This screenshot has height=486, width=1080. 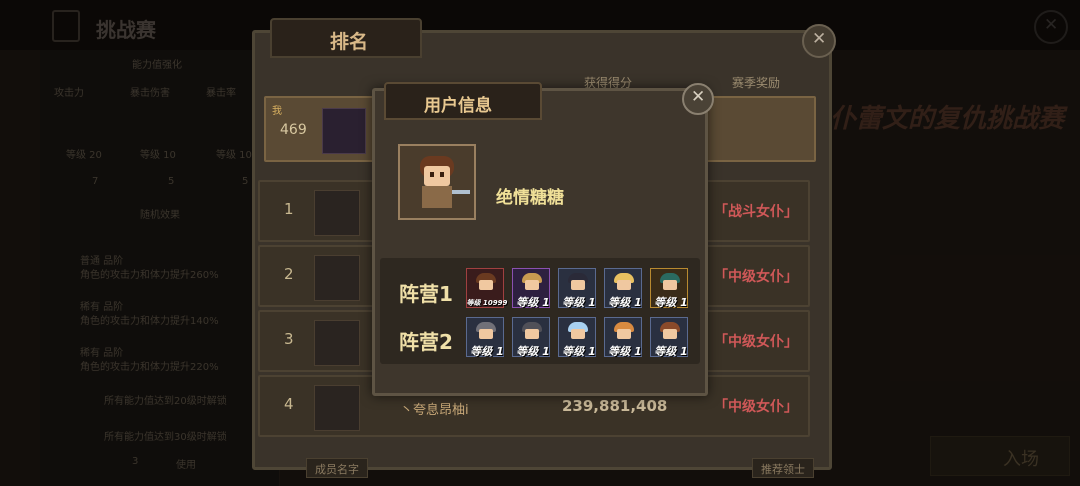 I want to click on team2-label: 阵营2, so click(x=426, y=342).